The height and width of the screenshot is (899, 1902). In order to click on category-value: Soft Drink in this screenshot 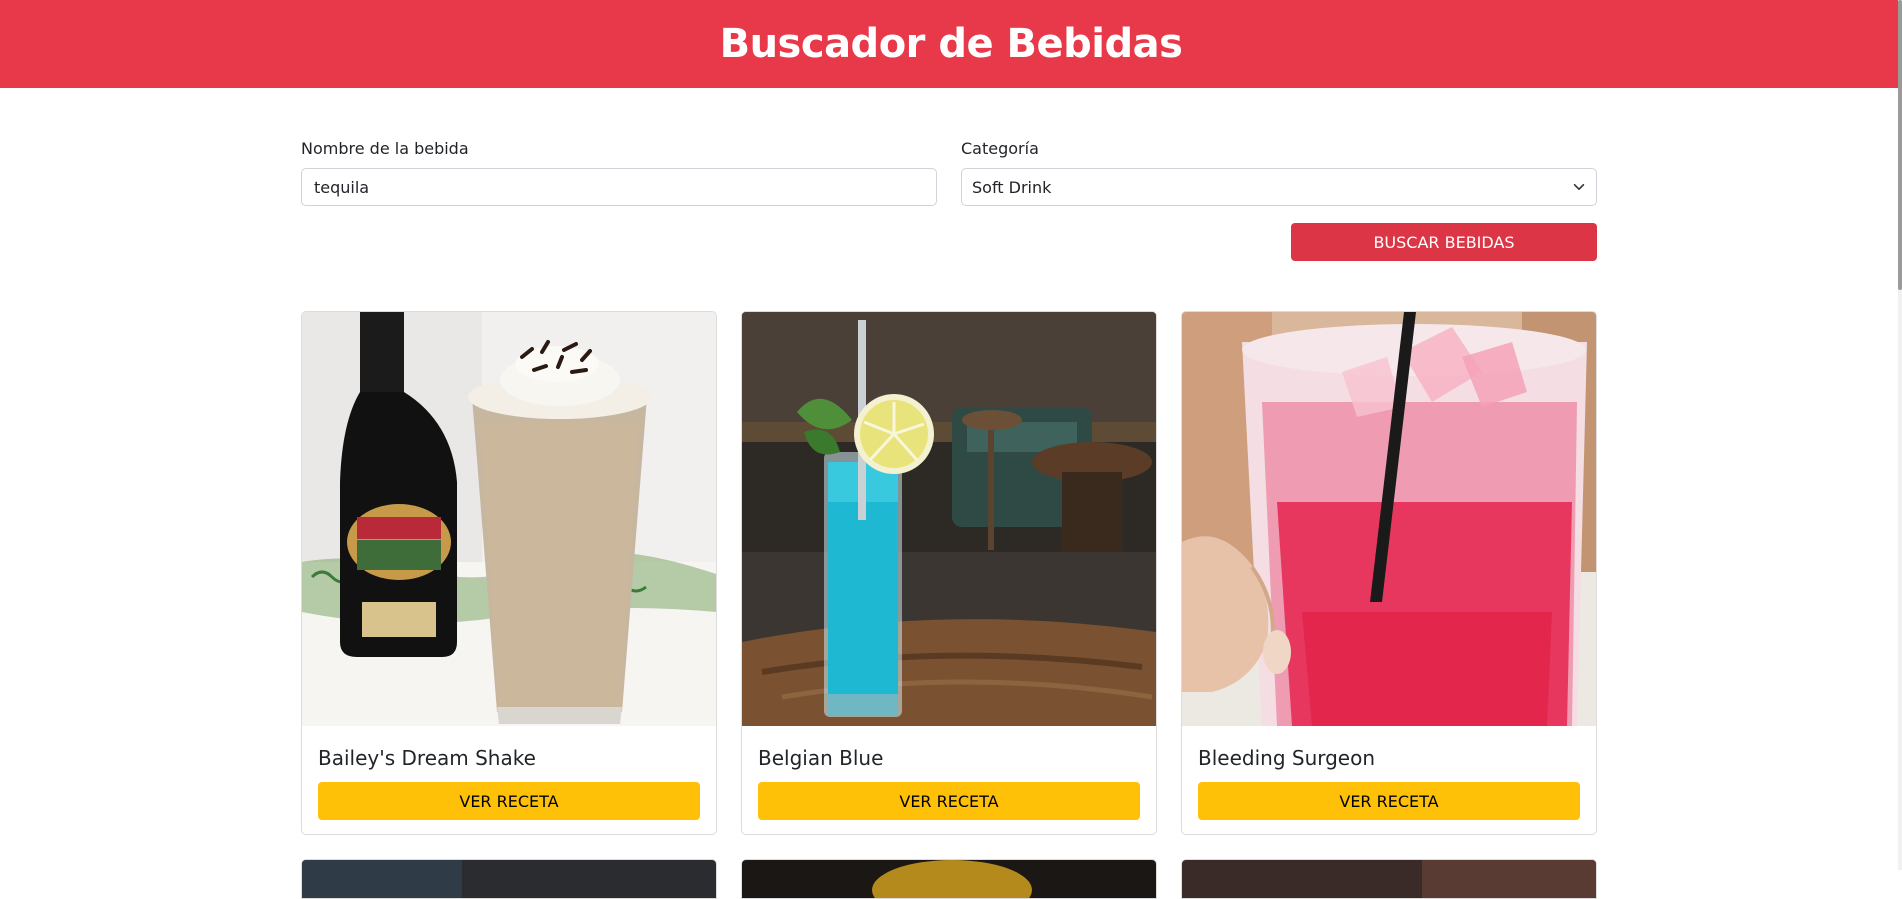, I will do `click(1012, 187)`.